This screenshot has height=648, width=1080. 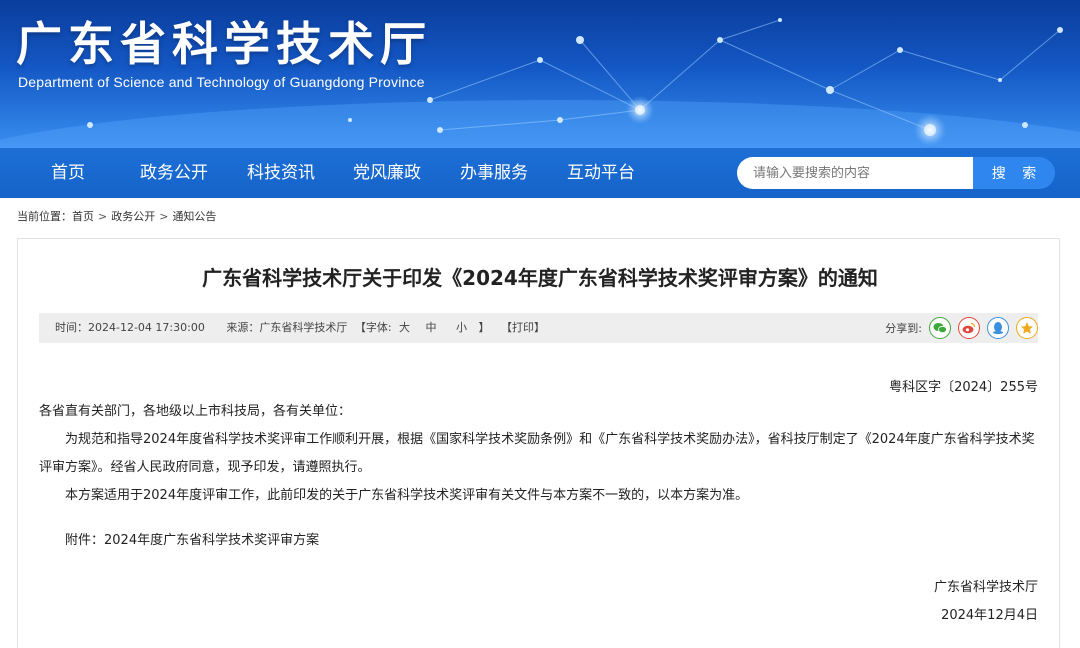 I want to click on breadcrumb-government-affairs: 政务公开, so click(x=133, y=216).